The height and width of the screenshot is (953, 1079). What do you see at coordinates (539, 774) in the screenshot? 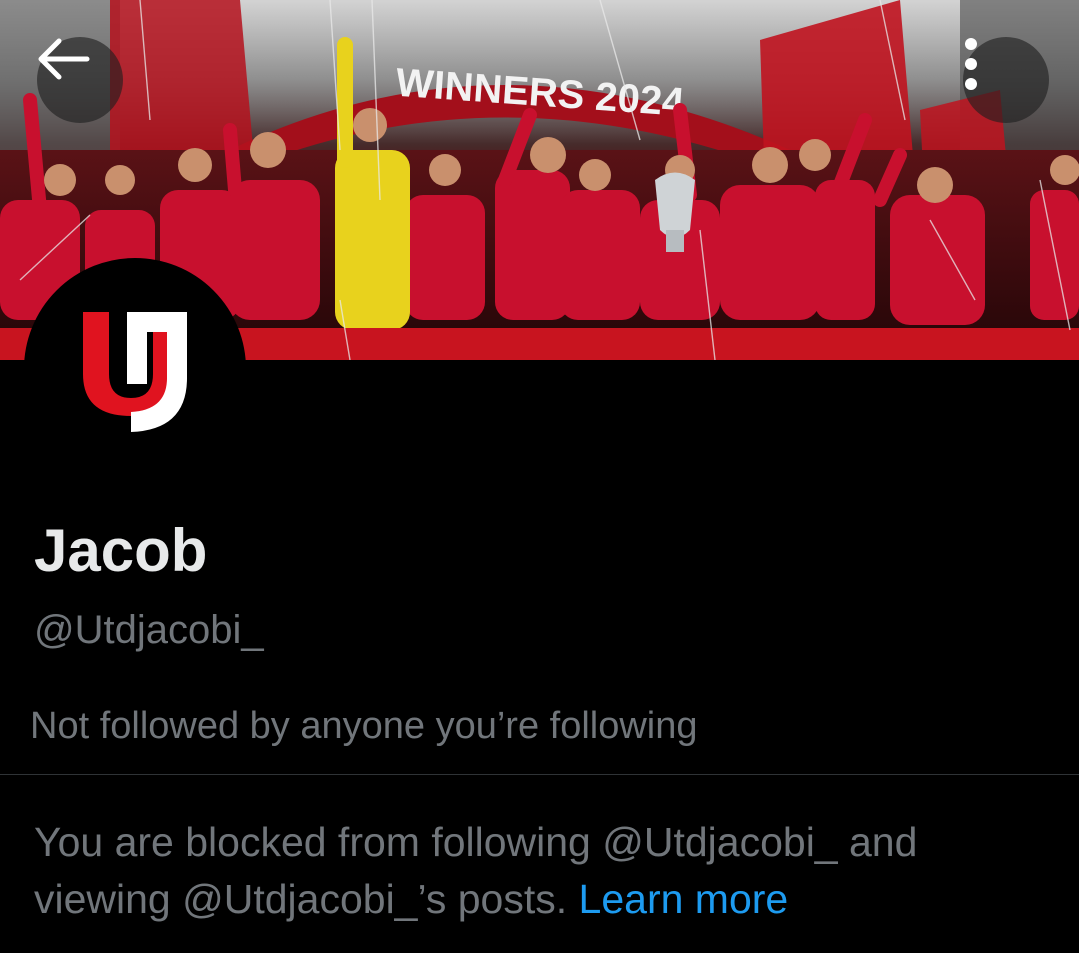
I see `section-divider` at bounding box center [539, 774].